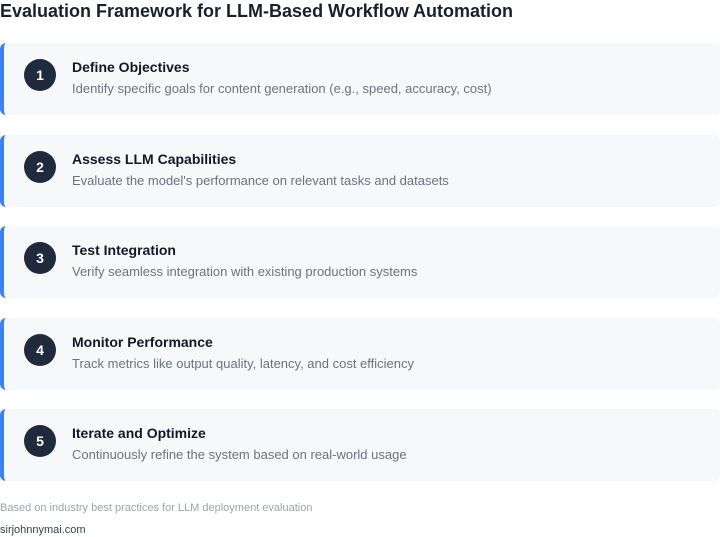  Describe the element at coordinates (40, 258) in the screenshot. I see `step-number-badge: 3` at that location.